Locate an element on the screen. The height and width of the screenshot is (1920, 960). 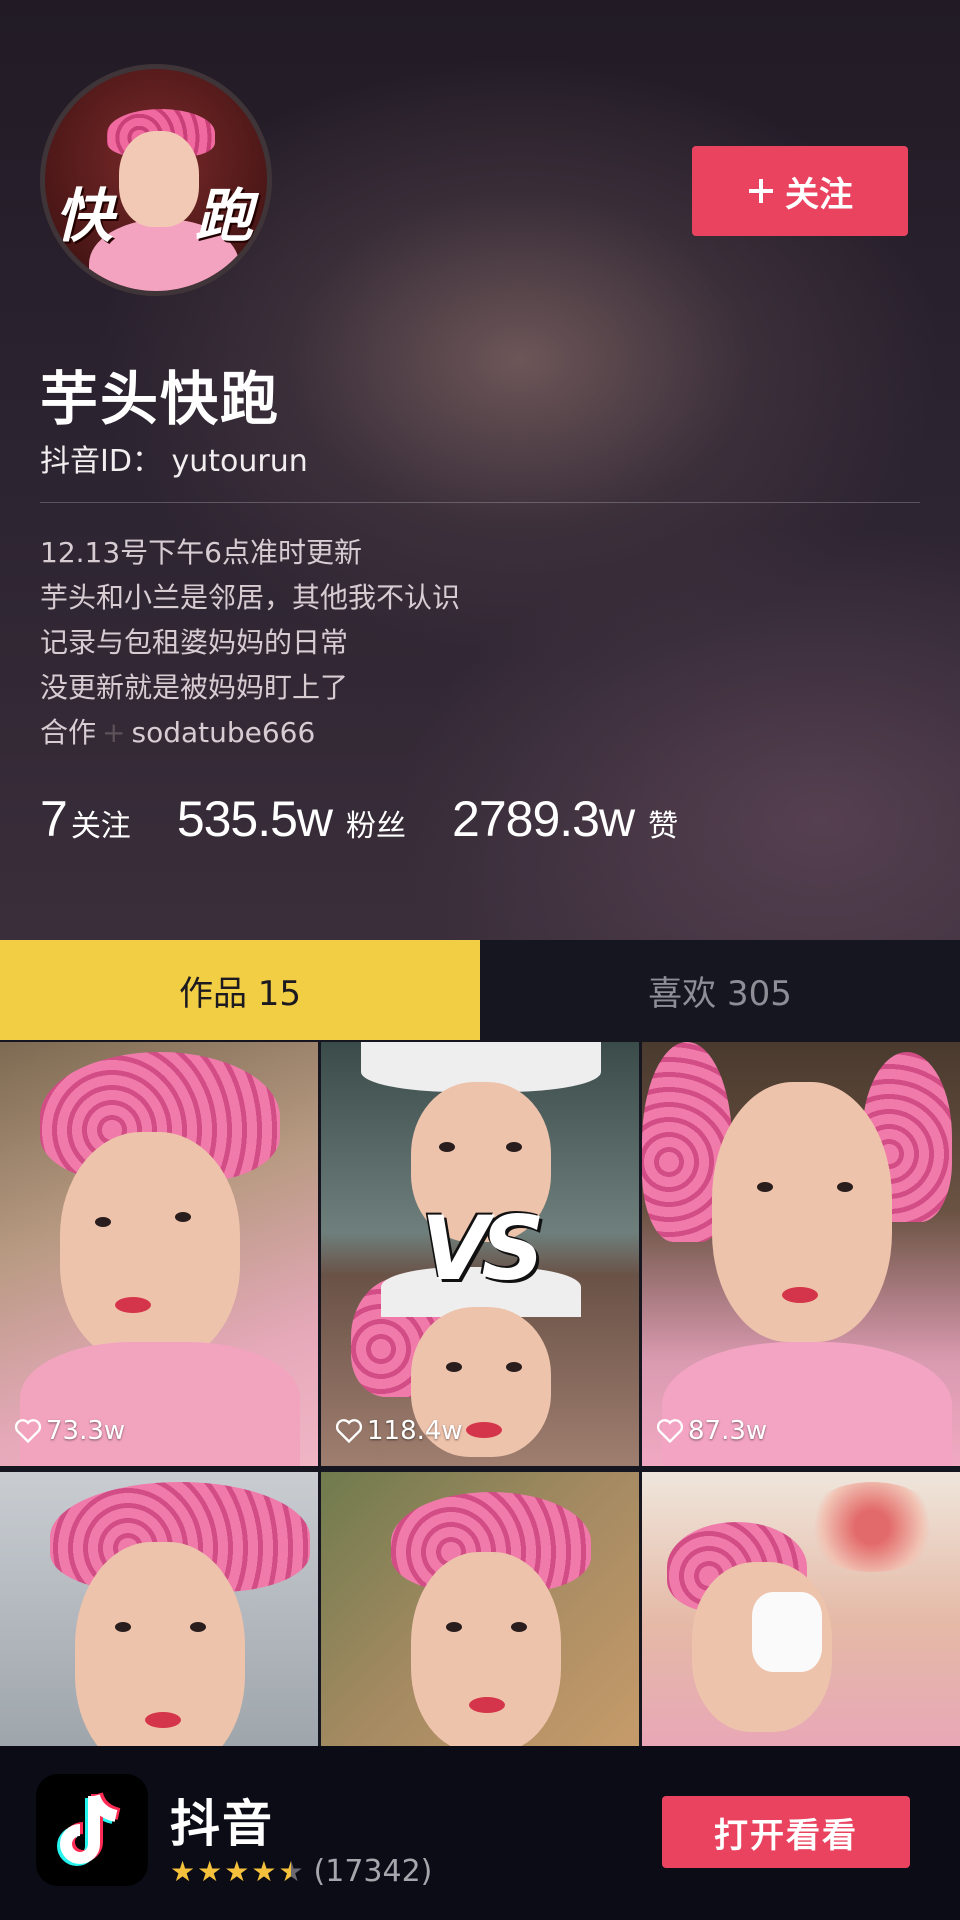
following-label: 关注 is located at coordinates (100, 826).